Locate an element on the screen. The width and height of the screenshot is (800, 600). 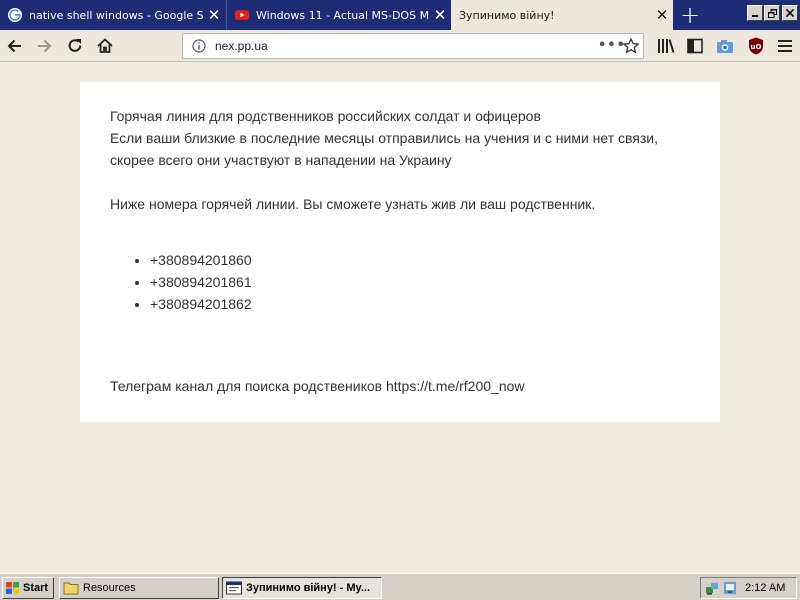
start-button: Start is located at coordinates (28, 588).